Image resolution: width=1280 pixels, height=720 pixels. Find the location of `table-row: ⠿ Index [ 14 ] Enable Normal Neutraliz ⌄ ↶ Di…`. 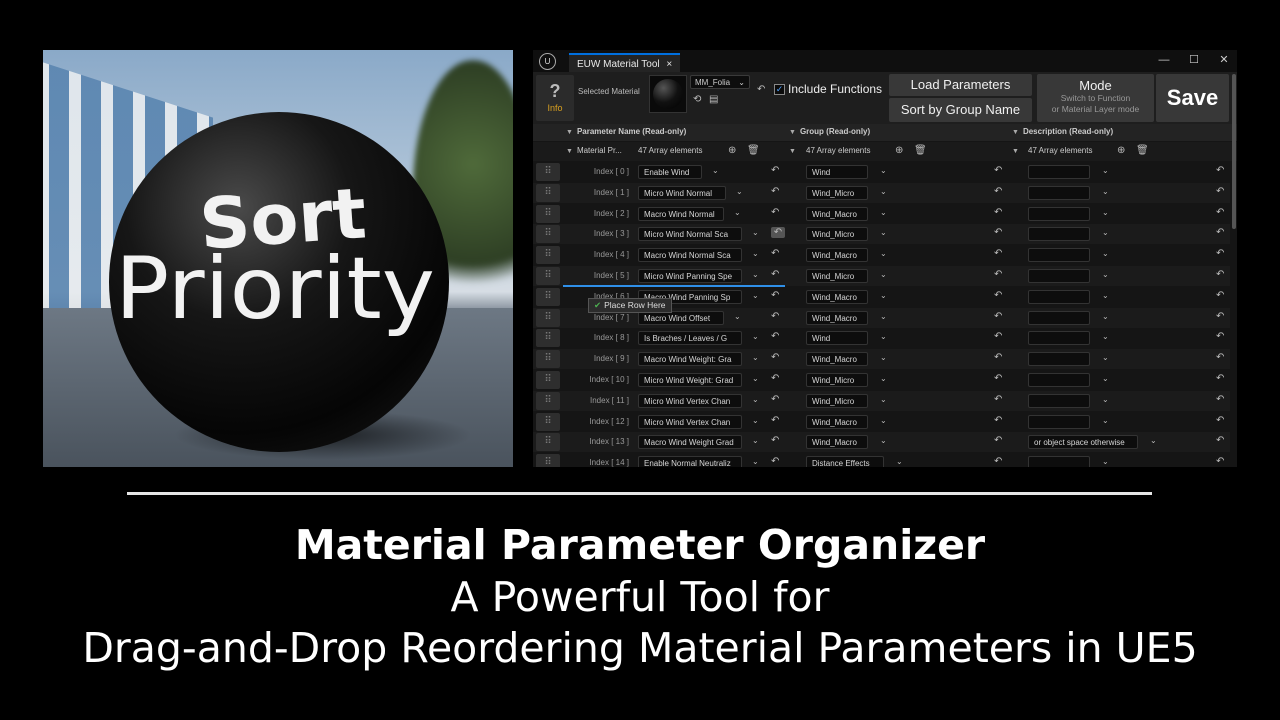

table-row: ⠿ Index [ 14 ] Enable Normal Neutraliz ⌄ ↶ Di… is located at coordinates (881, 460).